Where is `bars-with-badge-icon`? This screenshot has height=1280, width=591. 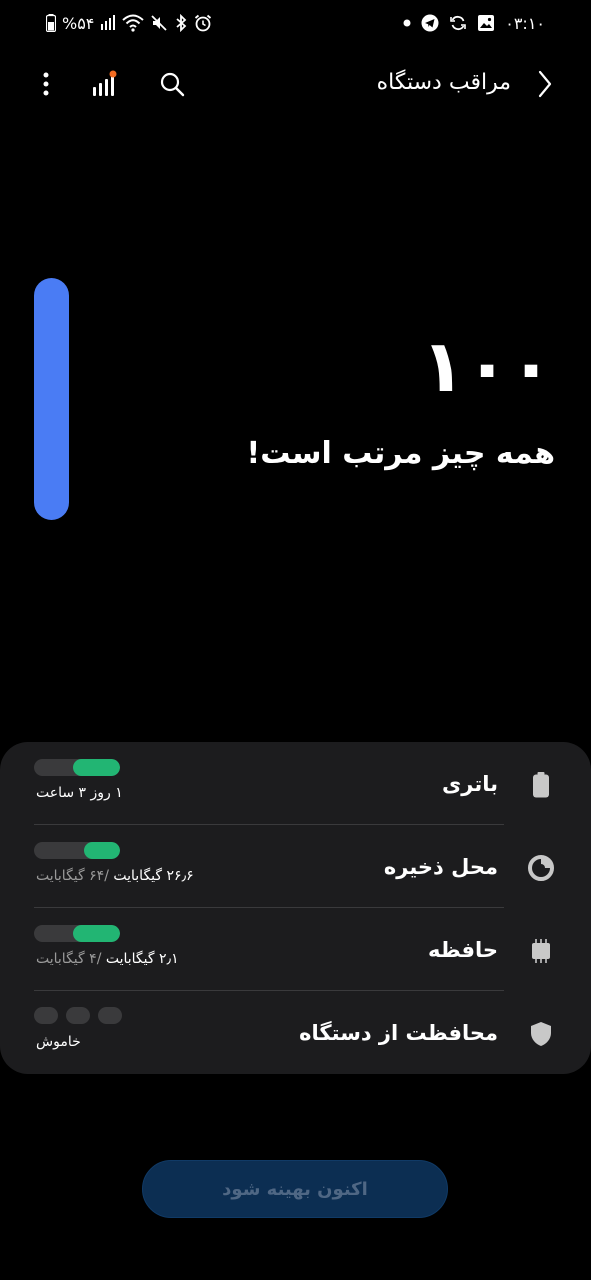 bars-with-badge-icon is located at coordinates (104, 86).